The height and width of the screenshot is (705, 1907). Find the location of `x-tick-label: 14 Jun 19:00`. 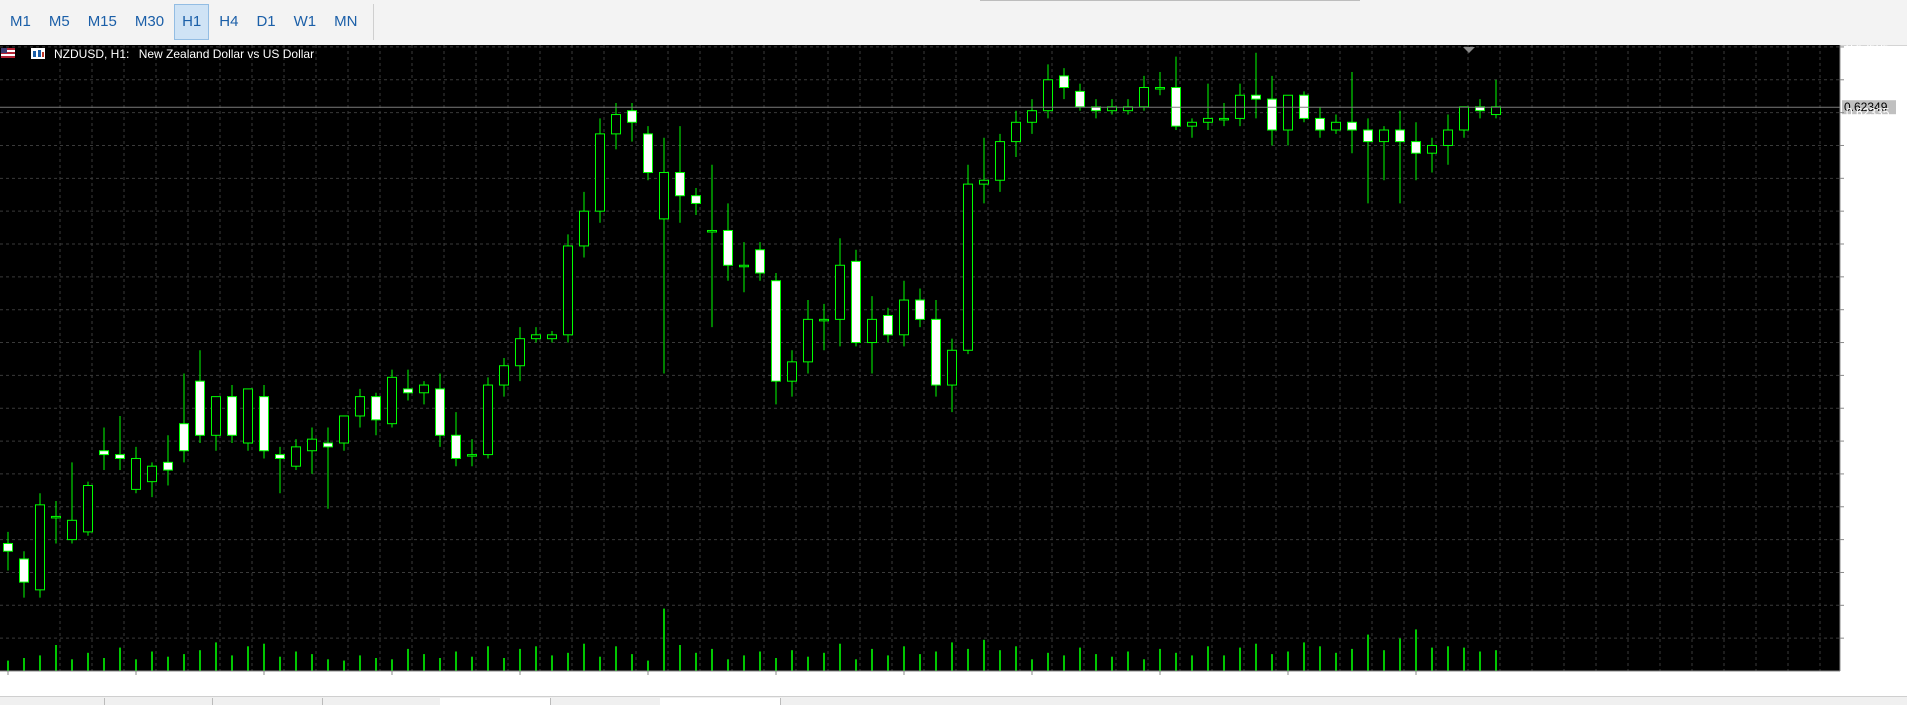

x-tick-label: 14 Jun 19:00 is located at coordinates (675, 687).